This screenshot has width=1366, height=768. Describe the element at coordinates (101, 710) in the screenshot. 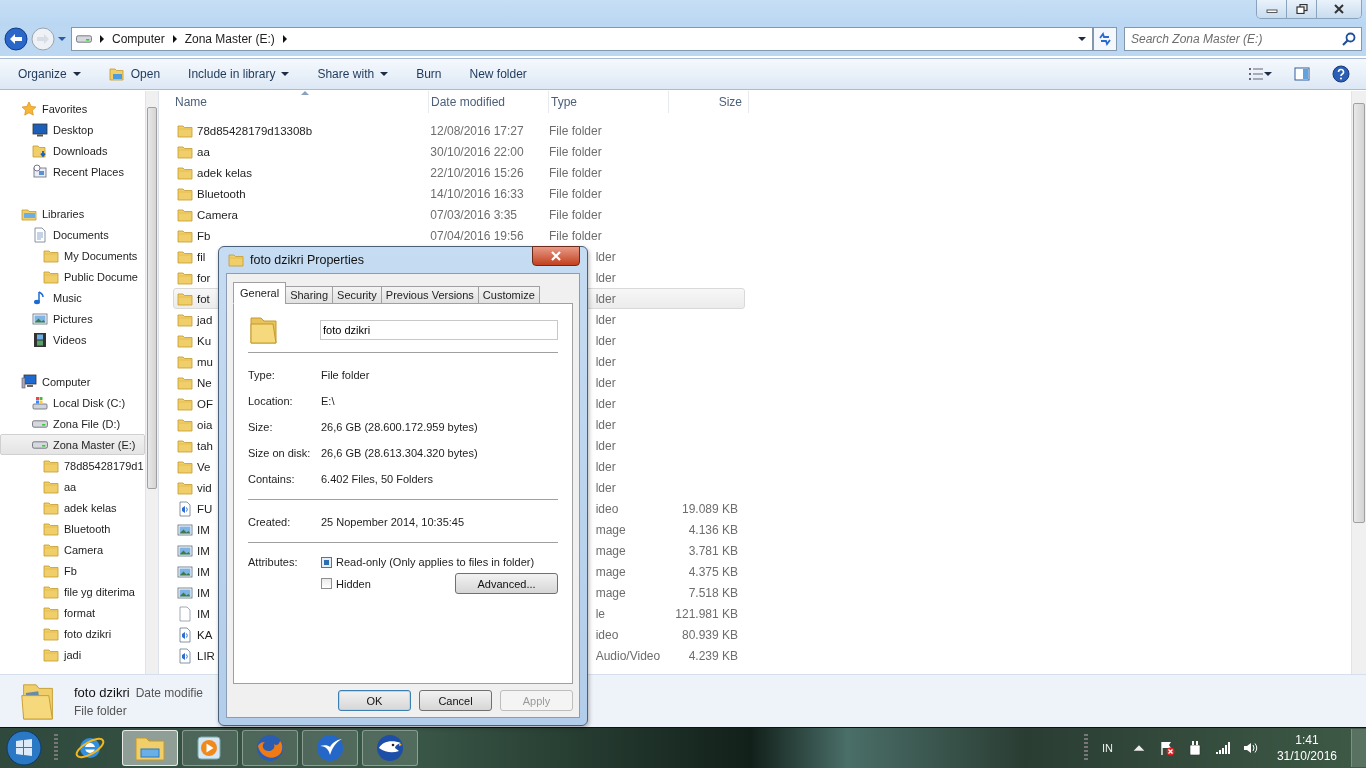

I see `selected-item-type: File folder` at that location.